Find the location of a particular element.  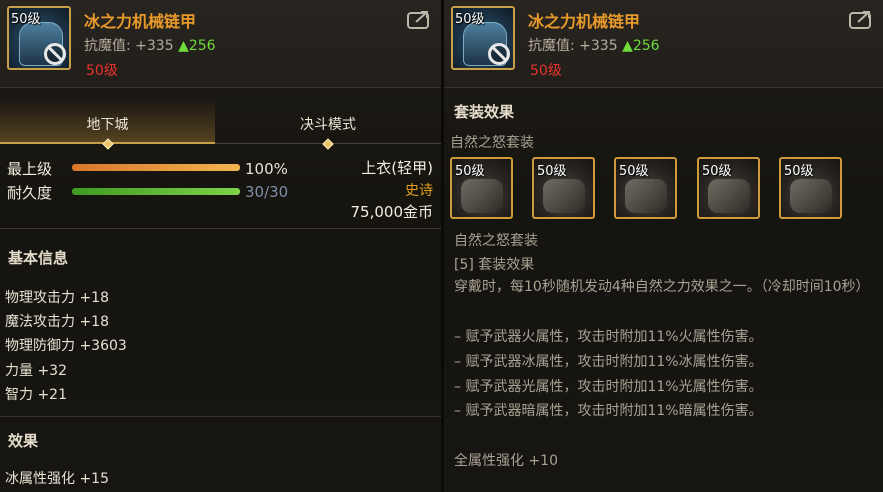

mode-tabs: 地下城 决斗模式 is located at coordinates (220, 125).